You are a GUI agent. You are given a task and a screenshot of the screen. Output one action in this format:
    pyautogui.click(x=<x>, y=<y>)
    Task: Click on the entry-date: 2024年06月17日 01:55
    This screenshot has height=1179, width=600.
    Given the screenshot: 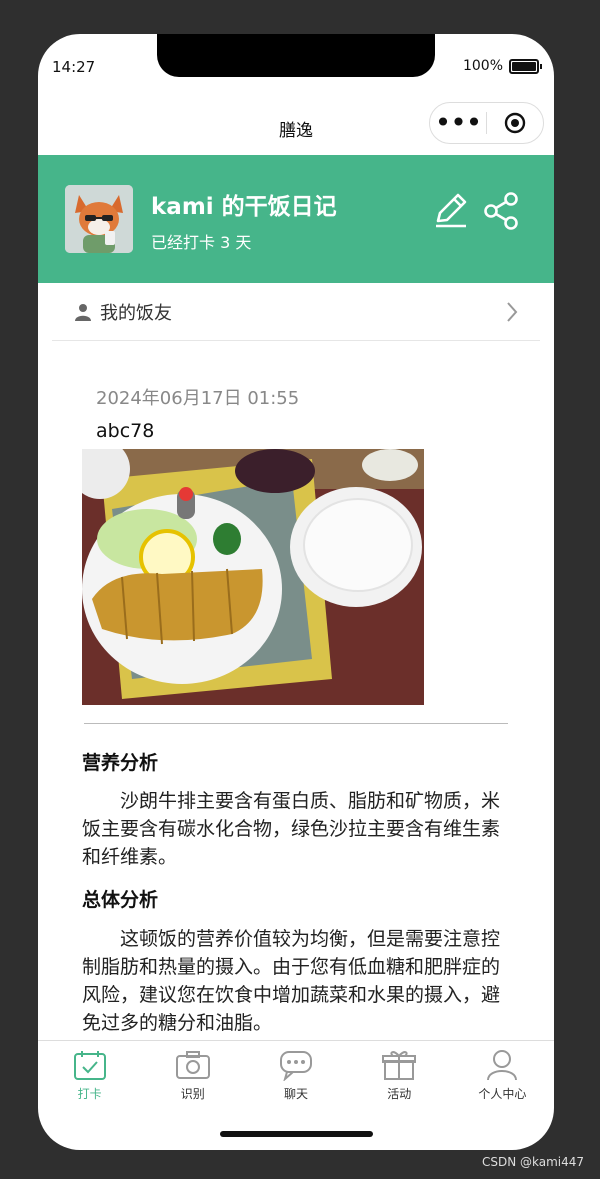 What is the action you would take?
    pyautogui.click(x=198, y=398)
    